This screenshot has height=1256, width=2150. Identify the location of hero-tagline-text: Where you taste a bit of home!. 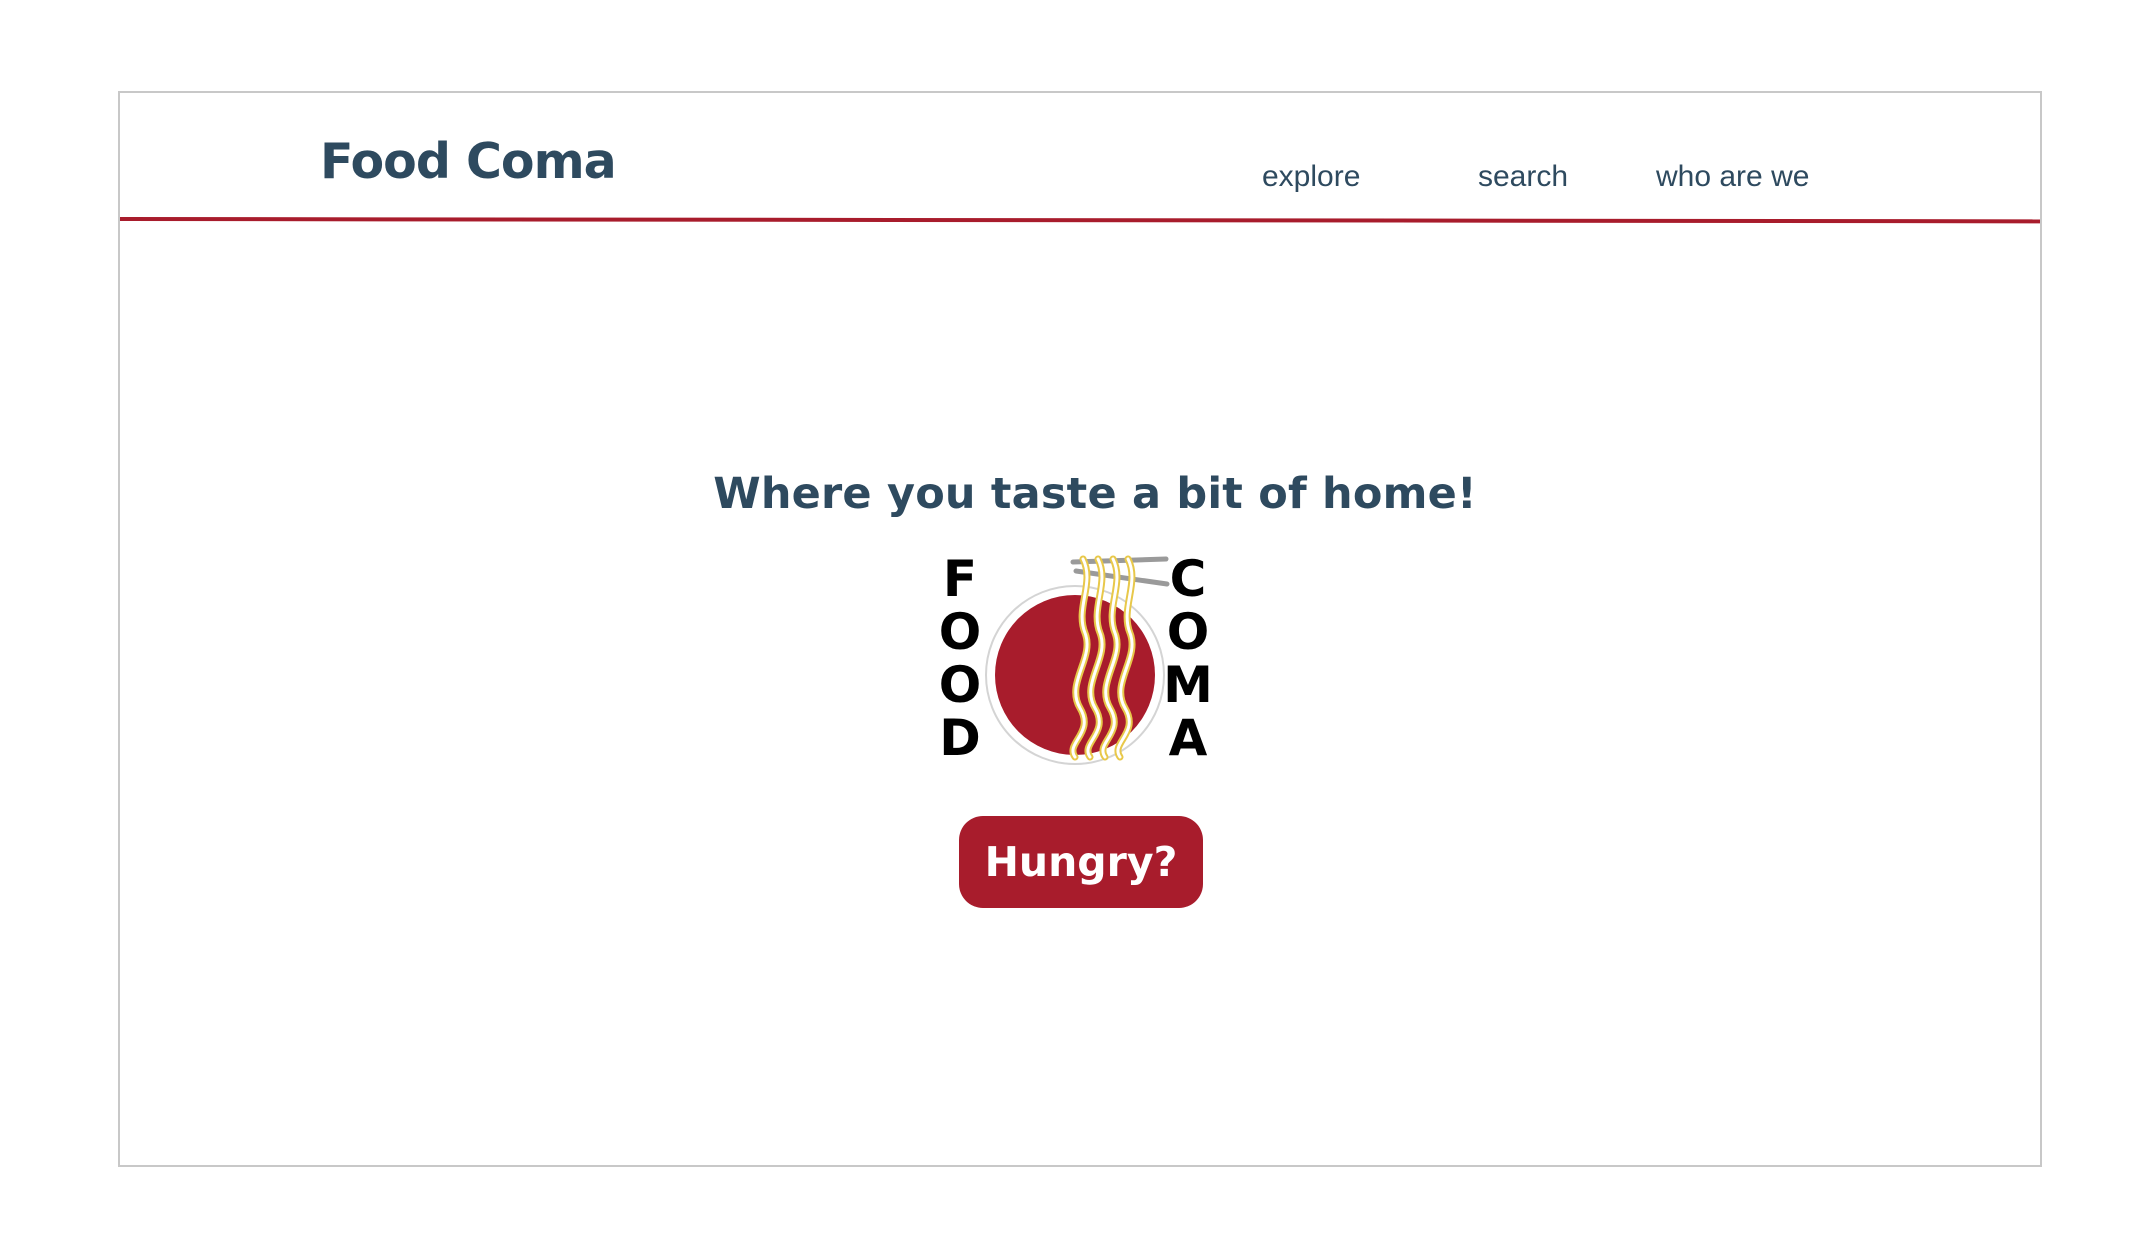
(1095, 494).